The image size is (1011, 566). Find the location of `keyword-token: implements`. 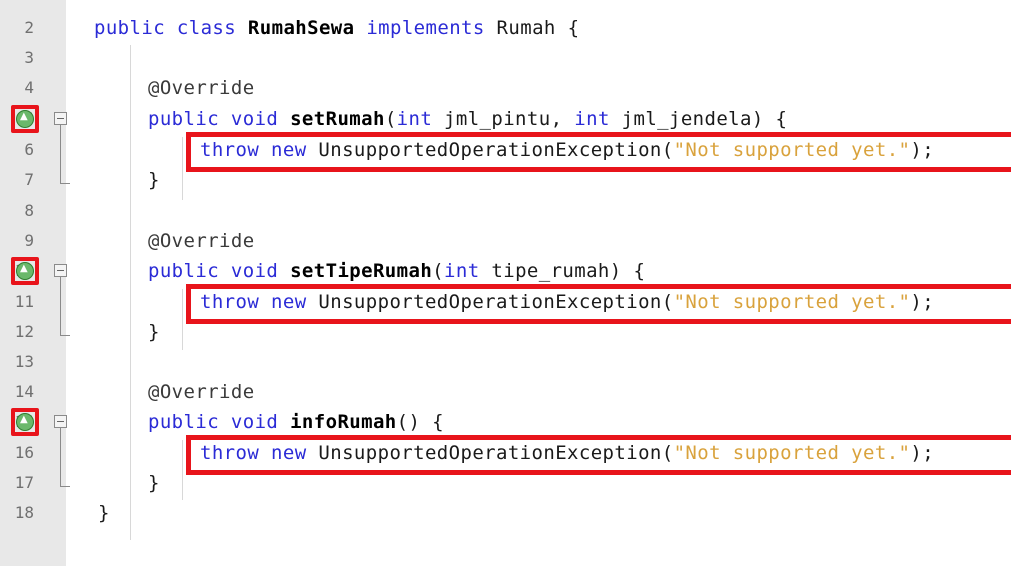

keyword-token: implements is located at coordinates (425, 28).